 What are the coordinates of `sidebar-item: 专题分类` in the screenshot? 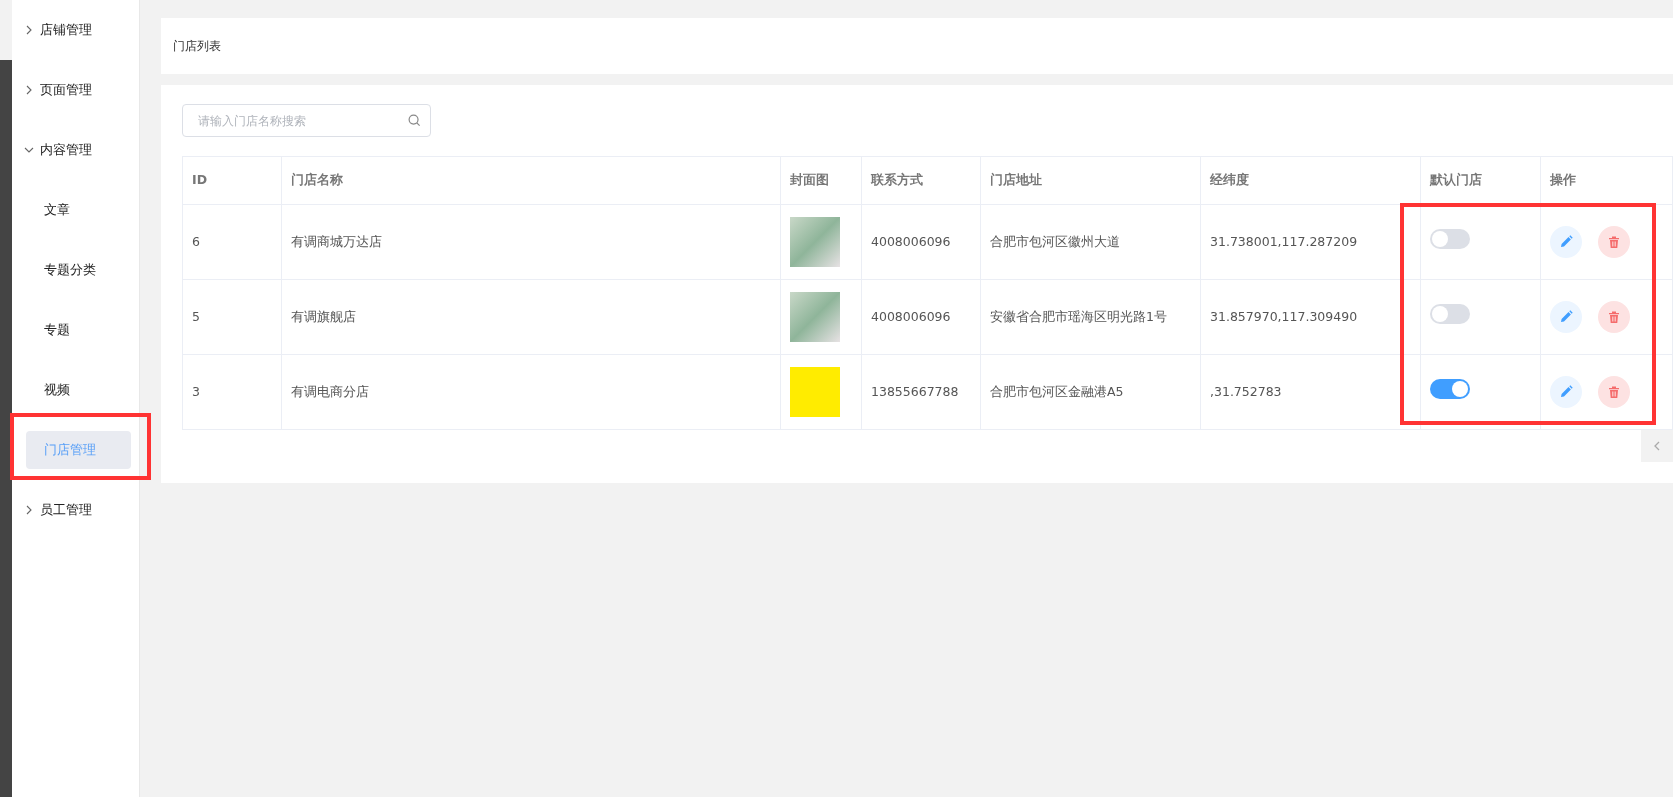 It's located at (69, 270).